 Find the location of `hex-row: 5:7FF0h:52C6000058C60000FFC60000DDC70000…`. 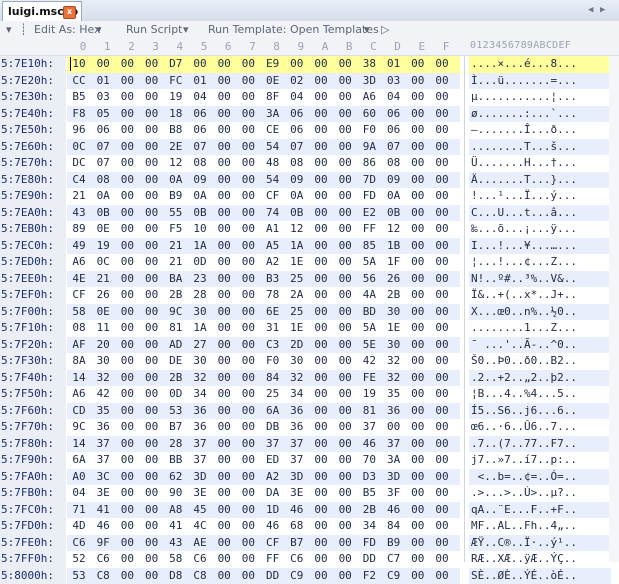

hex-row: 5:7FF0h:52C6000058C60000FFC60000DDC70000… is located at coordinates (309, 559).